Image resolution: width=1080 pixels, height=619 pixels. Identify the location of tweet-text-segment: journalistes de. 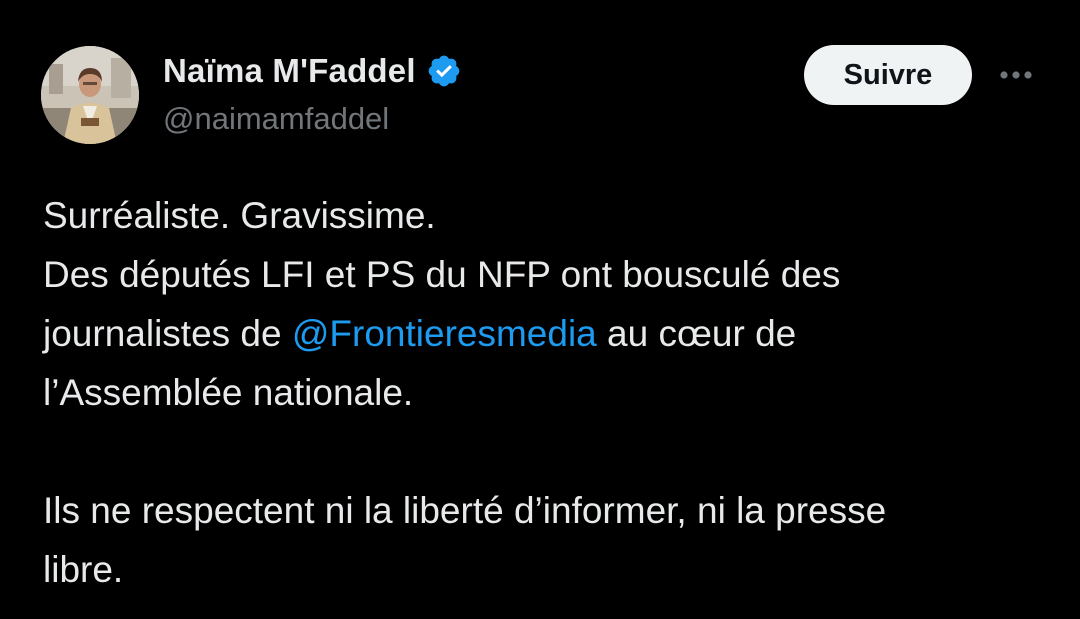
(167, 333).